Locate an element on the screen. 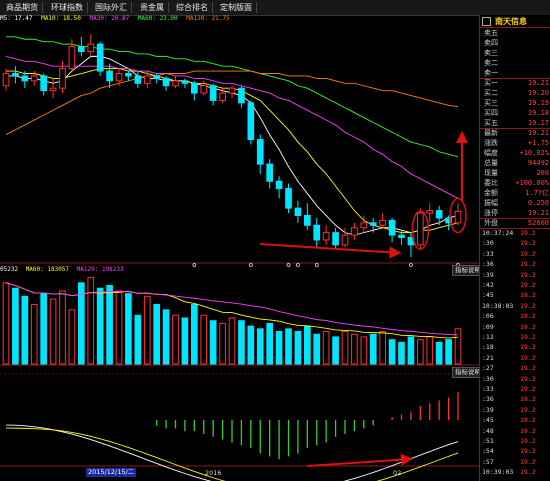 The height and width of the screenshot is (481, 550). tick-time: :36 is located at coordinates (488, 264).